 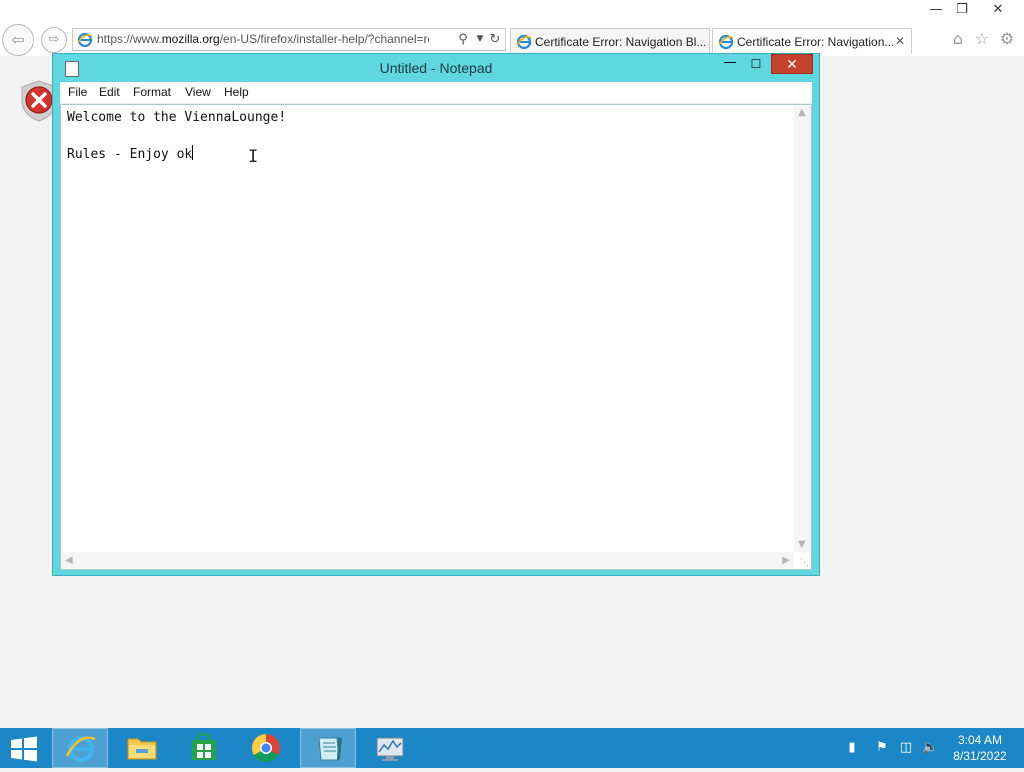 I want to click on menu-file: File, so click(x=77, y=92).